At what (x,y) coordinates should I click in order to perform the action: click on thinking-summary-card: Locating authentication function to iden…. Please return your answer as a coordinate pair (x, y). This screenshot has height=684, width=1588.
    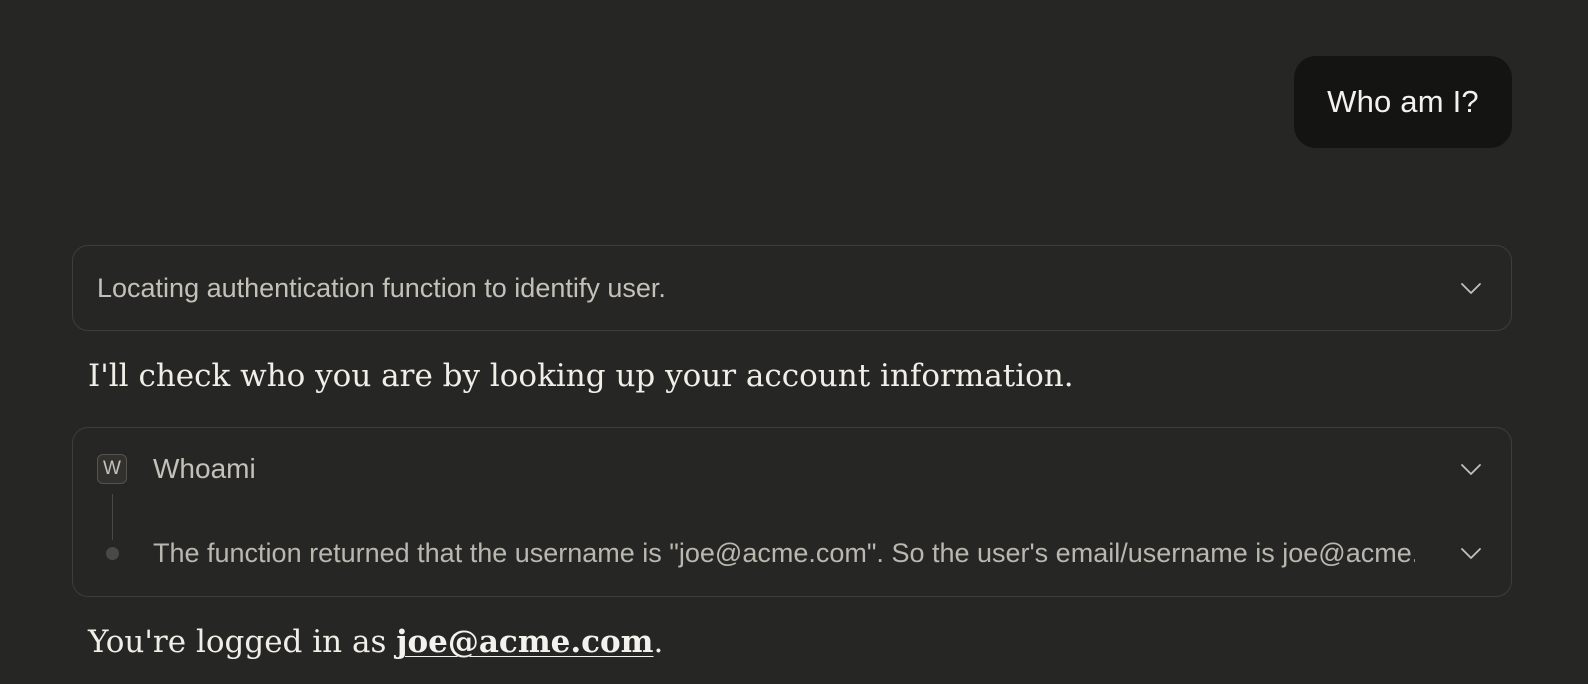
    Looking at the image, I should click on (792, 288).